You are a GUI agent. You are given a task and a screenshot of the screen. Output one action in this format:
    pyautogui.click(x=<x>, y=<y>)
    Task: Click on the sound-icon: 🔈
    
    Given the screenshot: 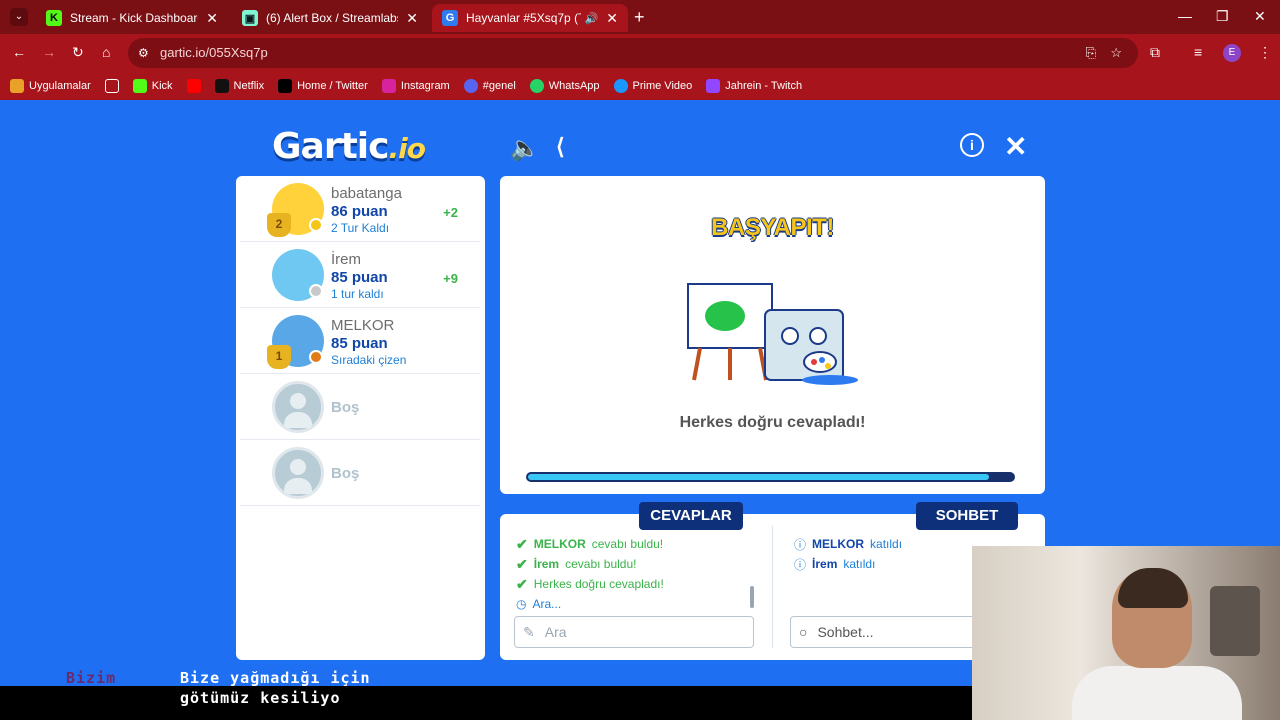 What is the action you would take?
    pyautogui.click(x=525, y=148)
    